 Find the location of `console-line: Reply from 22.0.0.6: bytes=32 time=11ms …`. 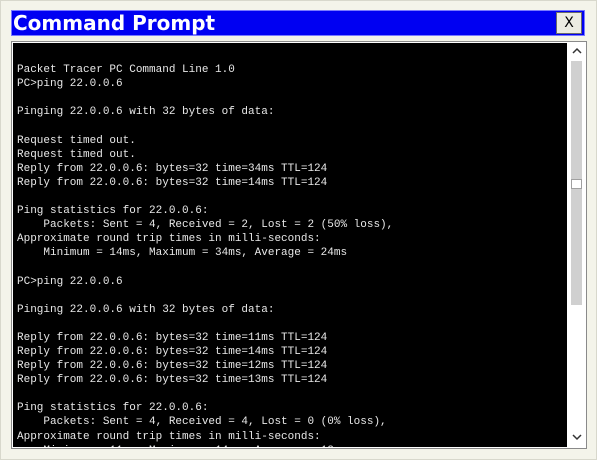

console-line: Reply from 22.0.0.6: bytes=32 time=11ms … is located at coordinates (172, 337).